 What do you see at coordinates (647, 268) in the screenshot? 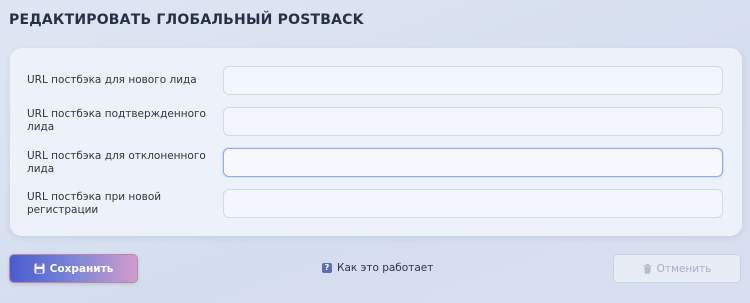
I see `trash-icon` at bounding box center [647, 268].